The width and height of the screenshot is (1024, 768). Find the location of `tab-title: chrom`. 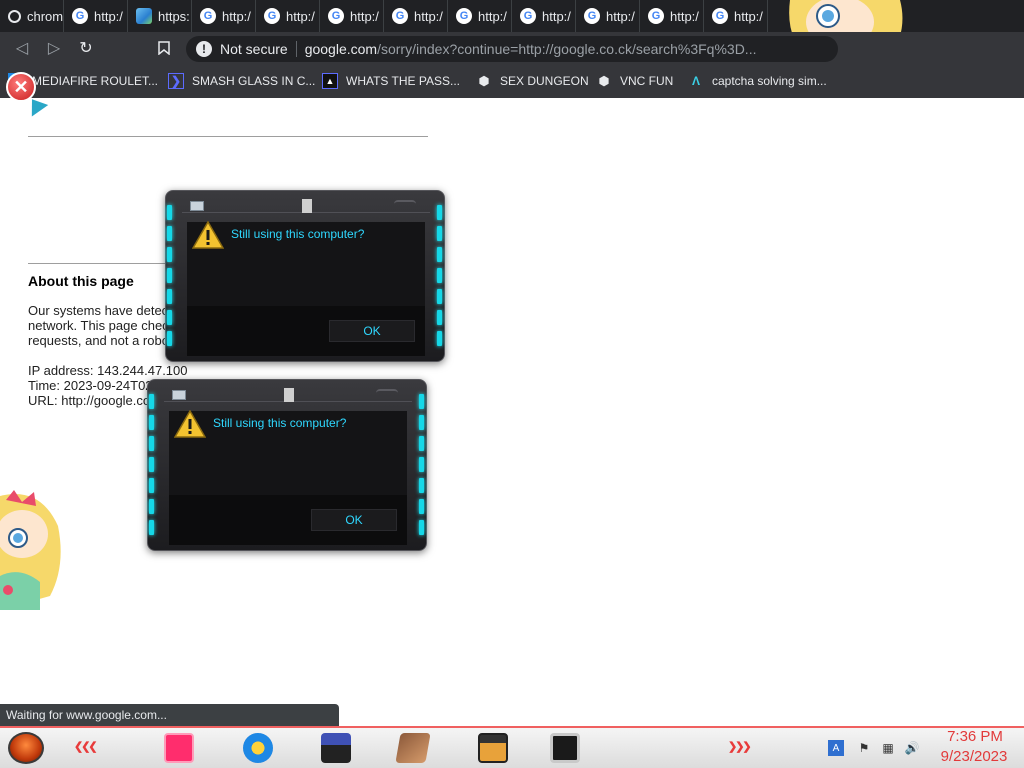

tab-title: chrom is located at coordinates (45, 16).